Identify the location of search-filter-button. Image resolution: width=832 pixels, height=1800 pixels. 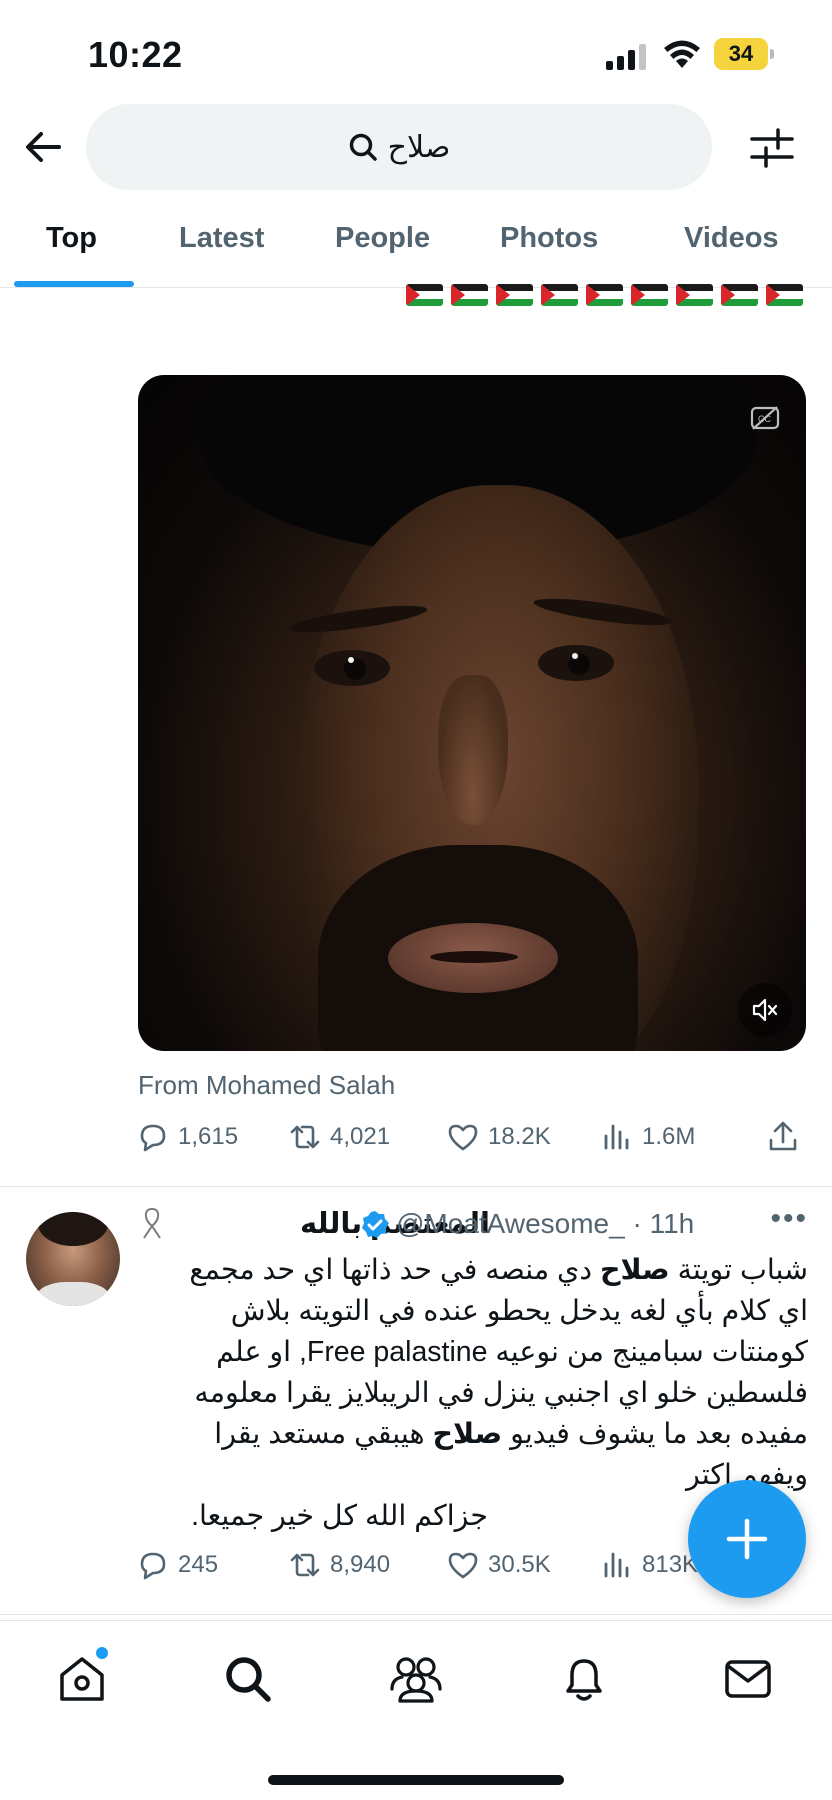
(772, 148).